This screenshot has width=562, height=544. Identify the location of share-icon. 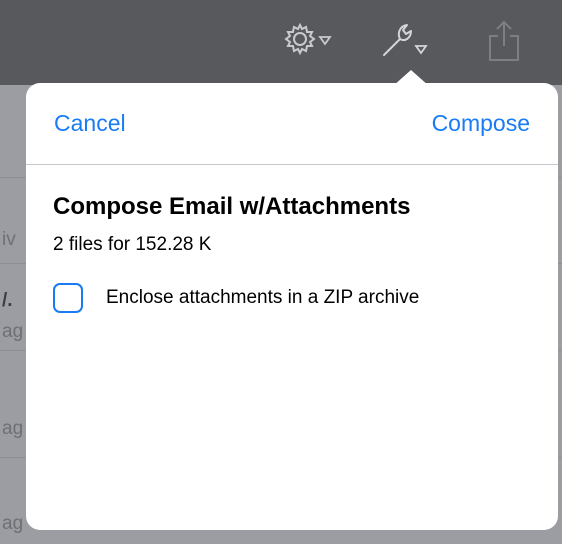
(504, 40).